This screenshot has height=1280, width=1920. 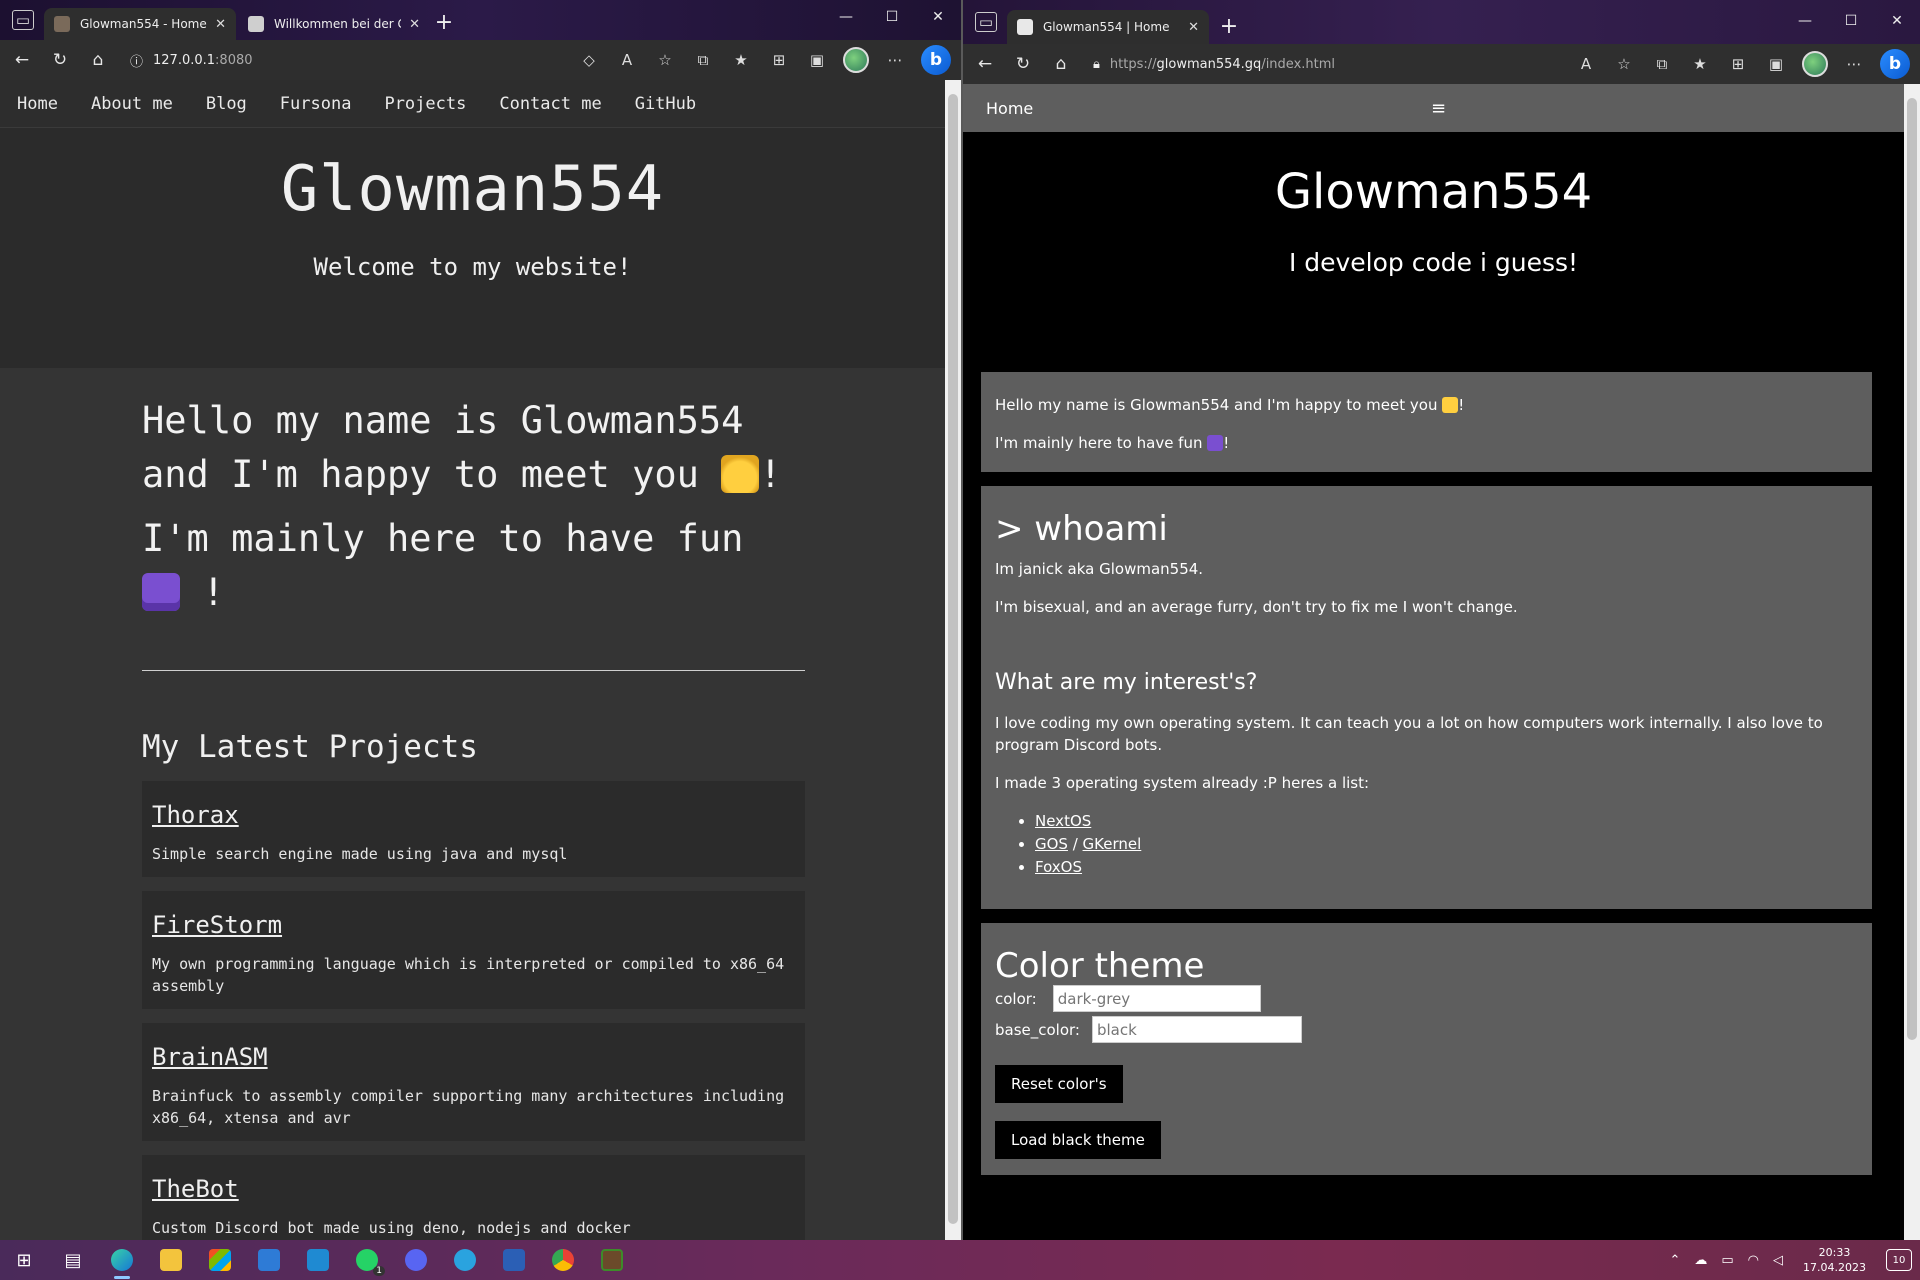 I want to click on hamburger-menu-icon: ≡, so click(x=1438, y=108).